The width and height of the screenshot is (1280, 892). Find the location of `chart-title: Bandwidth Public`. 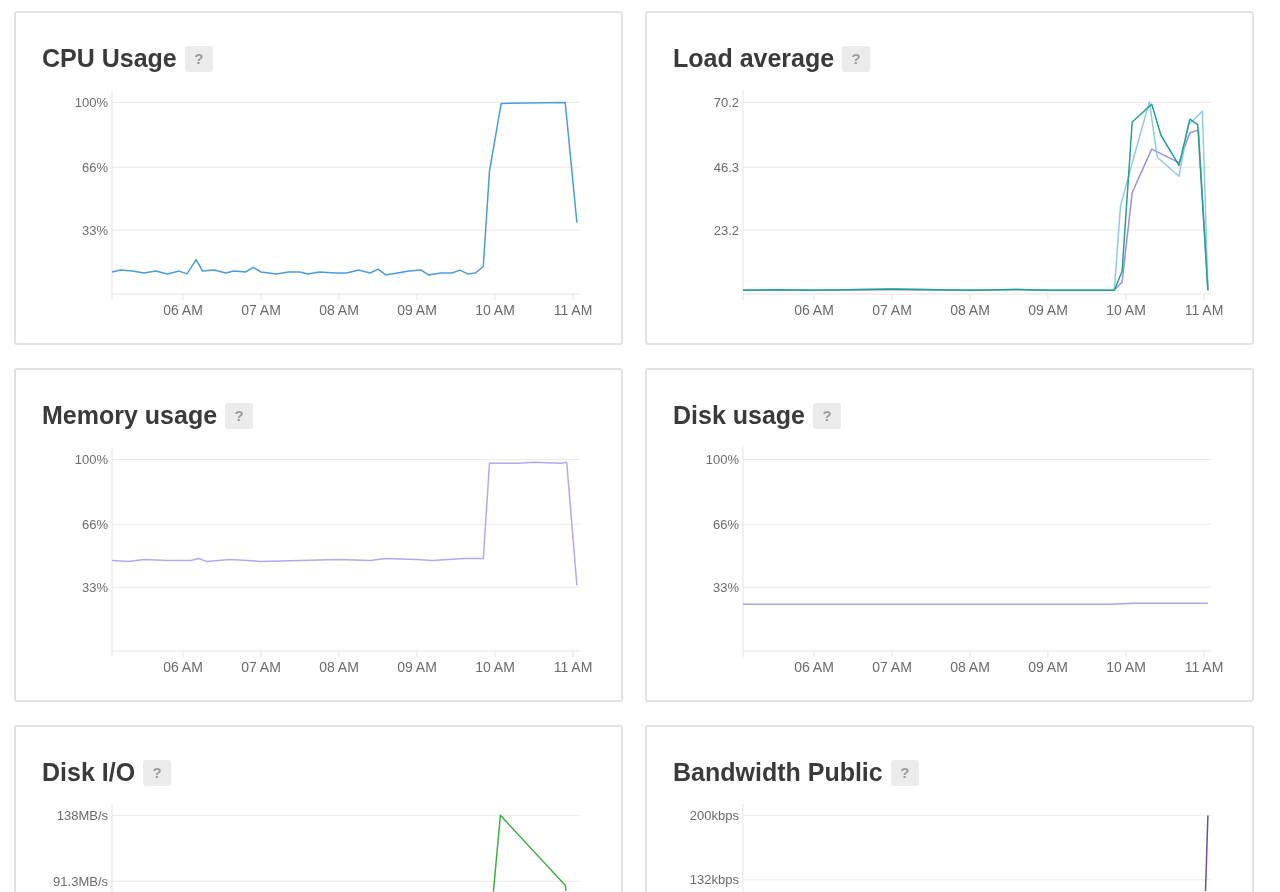

chart-title: Bandwidth Public is located at coordinates (778, 773).